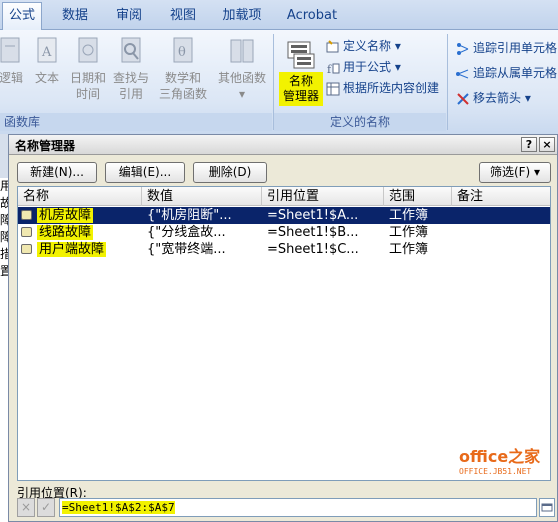 The width and height of the screenshot is (558, 522). Describe the element at coordinates (283, 145) in the screenshot. I see `dialog-titlebar: 名称管理器 ? ×` at that location.